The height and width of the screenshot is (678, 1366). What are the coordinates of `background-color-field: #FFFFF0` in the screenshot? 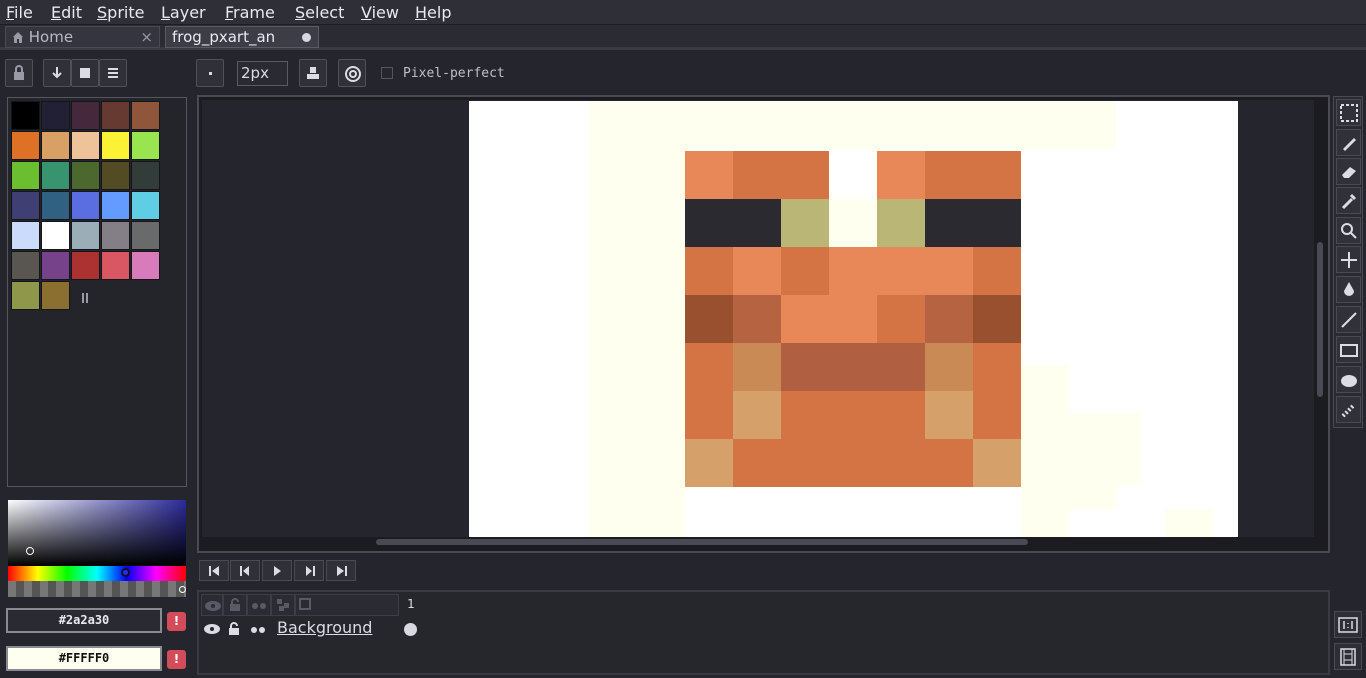 It's located at (84, 658).